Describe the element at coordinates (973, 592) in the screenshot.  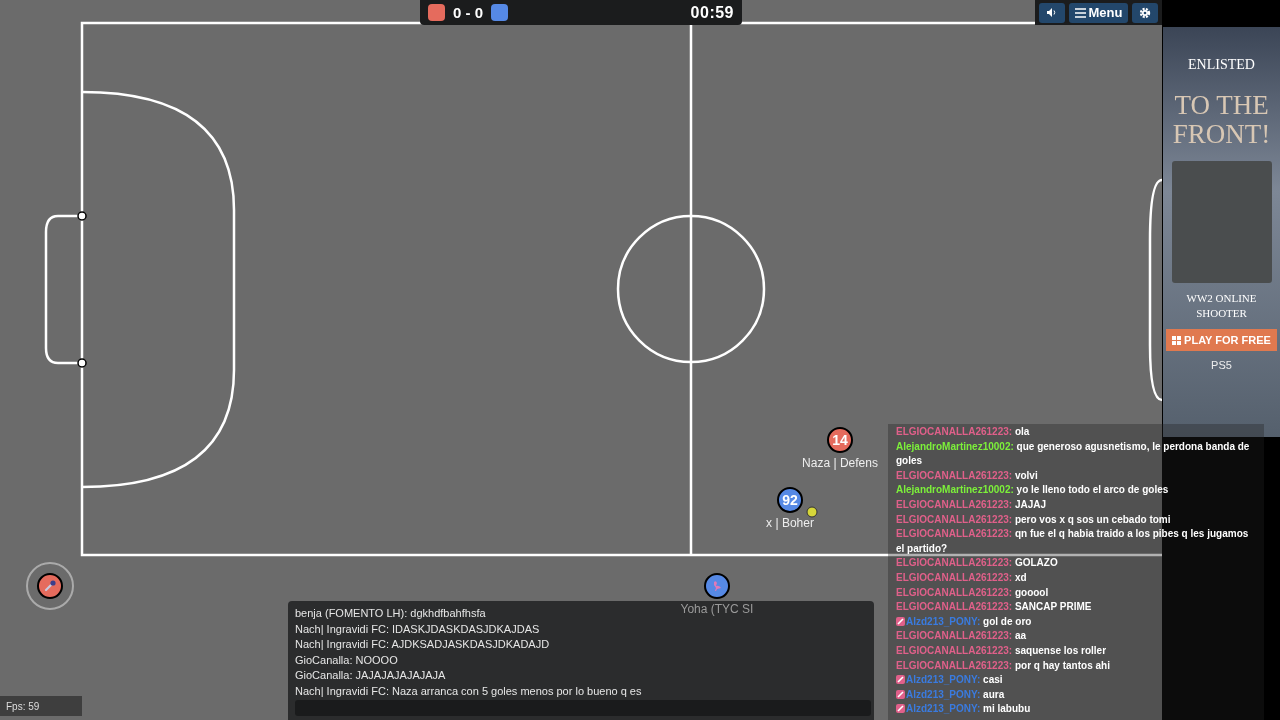
I see `chat-message: ELGIOCANALLA261223: gooool` at that location.